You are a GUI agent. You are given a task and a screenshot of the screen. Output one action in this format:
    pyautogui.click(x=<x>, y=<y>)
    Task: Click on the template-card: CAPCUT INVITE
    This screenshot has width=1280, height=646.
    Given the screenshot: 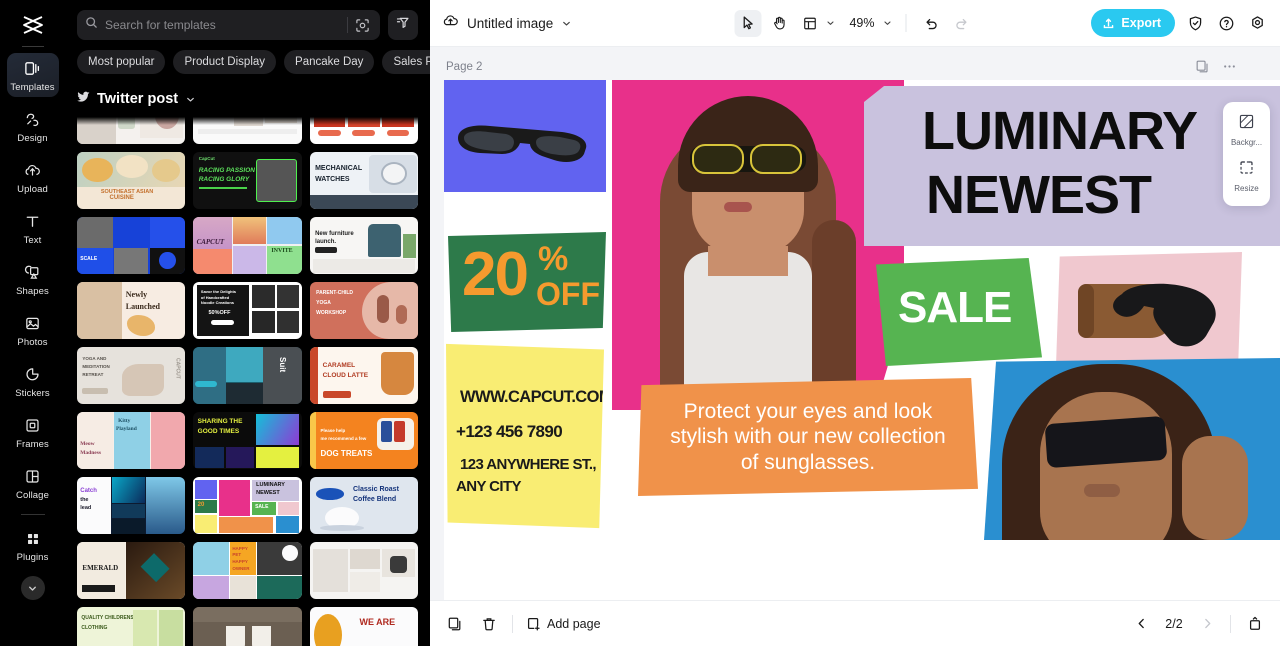 What is the action you would take?
    pyautogui.click(x=247, y=245)
    